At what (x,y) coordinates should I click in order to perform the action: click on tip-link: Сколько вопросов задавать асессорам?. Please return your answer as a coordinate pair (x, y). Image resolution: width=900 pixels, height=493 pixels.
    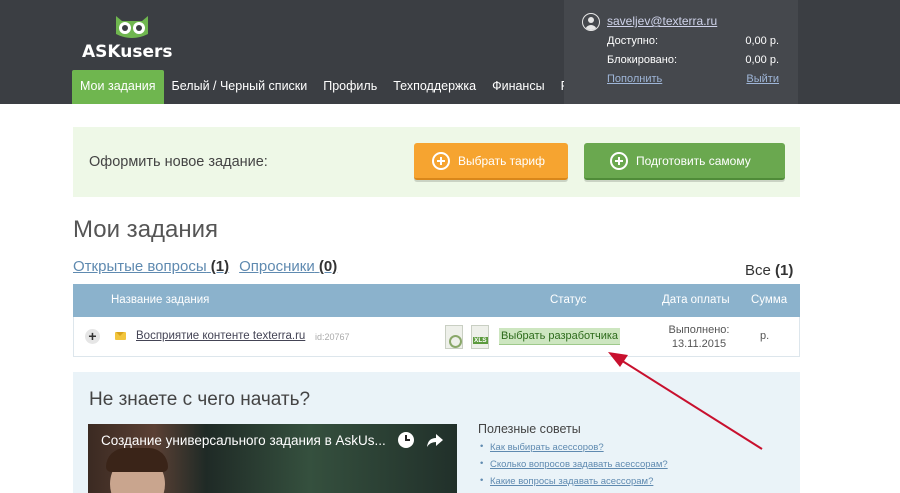
    Looking at the image, I should click on (579, 464).